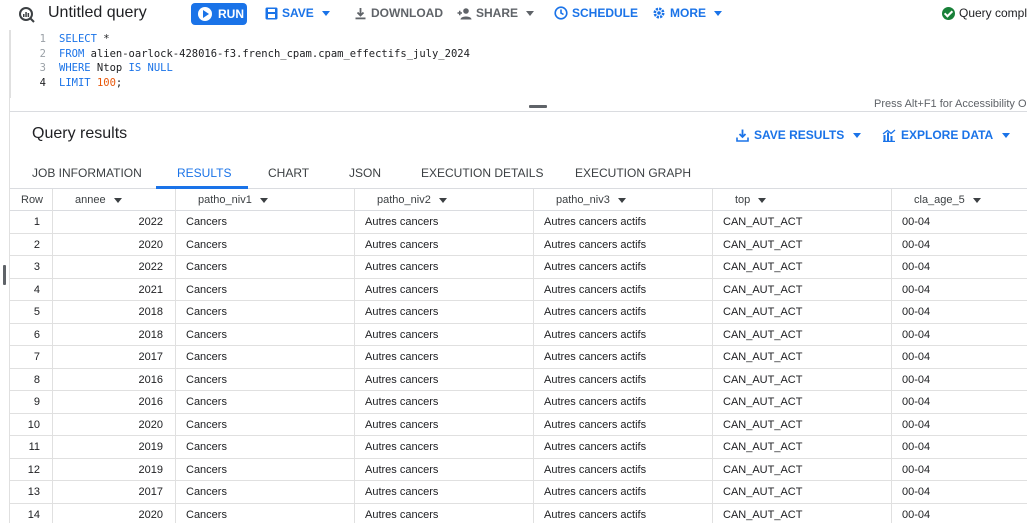 Image resolution: width=1027 pixels, height=523 pixels. I want to click on cell-row: 6, so click(31, 334).